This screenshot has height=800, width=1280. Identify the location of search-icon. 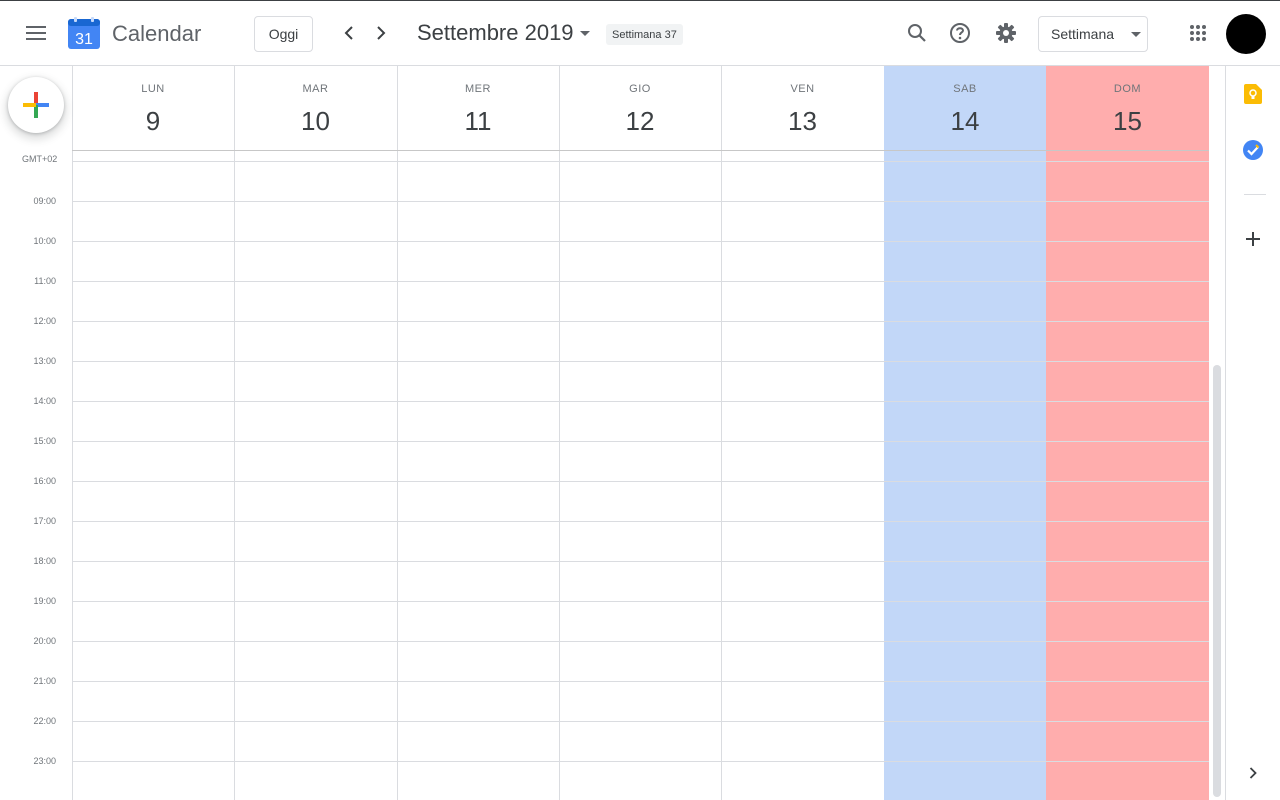
(917, 33).